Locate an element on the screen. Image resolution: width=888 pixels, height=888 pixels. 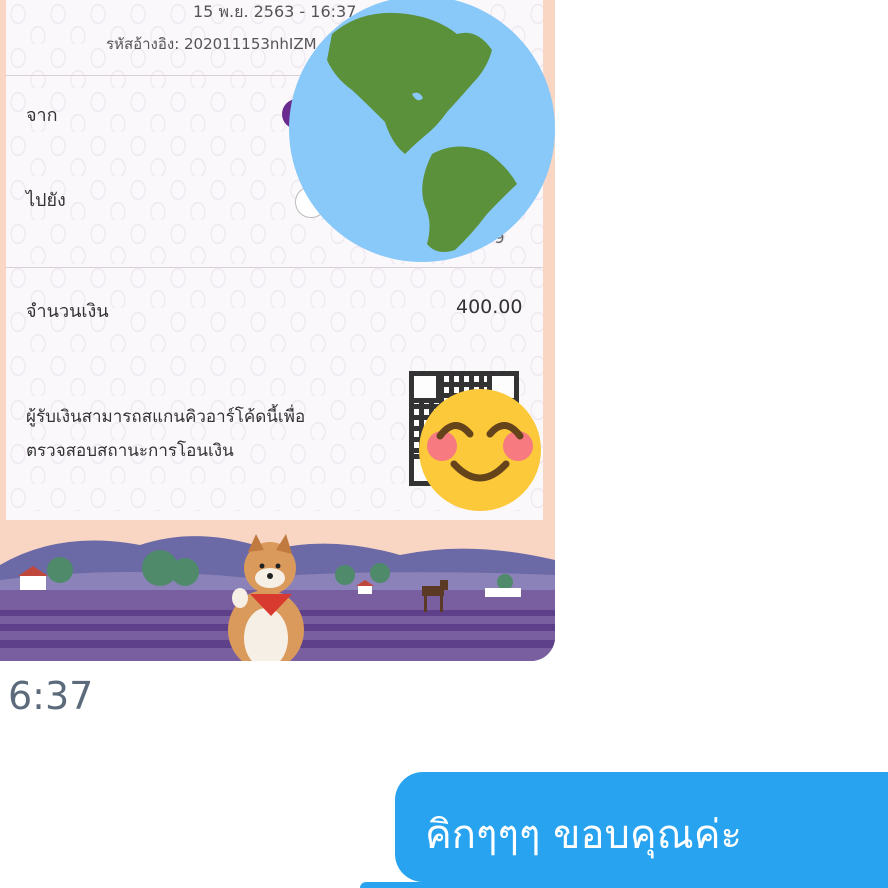
amount-value: 400.00 is located at coordinates (489, 307).